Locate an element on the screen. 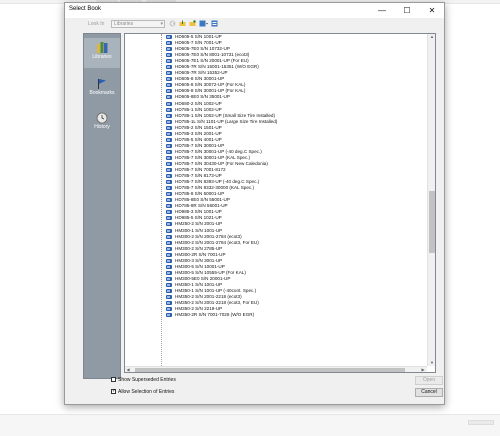 This screenshot has width=500, height=436. allow-selection-label: Allow Selection of Entries is located at coordinates (146, 392).